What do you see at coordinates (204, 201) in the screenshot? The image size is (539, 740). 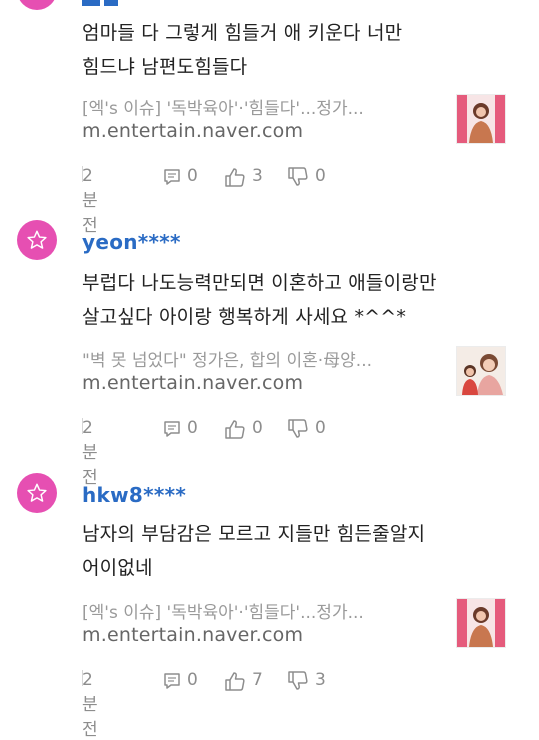 I see `comment-meta: 2분 전 0 3 0` at bounding box center [204, 201].